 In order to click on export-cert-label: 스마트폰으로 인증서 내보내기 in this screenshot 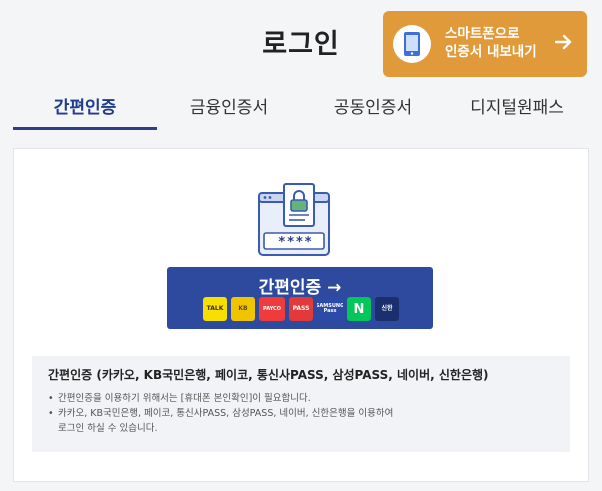, I will do `click(500, 43)`.